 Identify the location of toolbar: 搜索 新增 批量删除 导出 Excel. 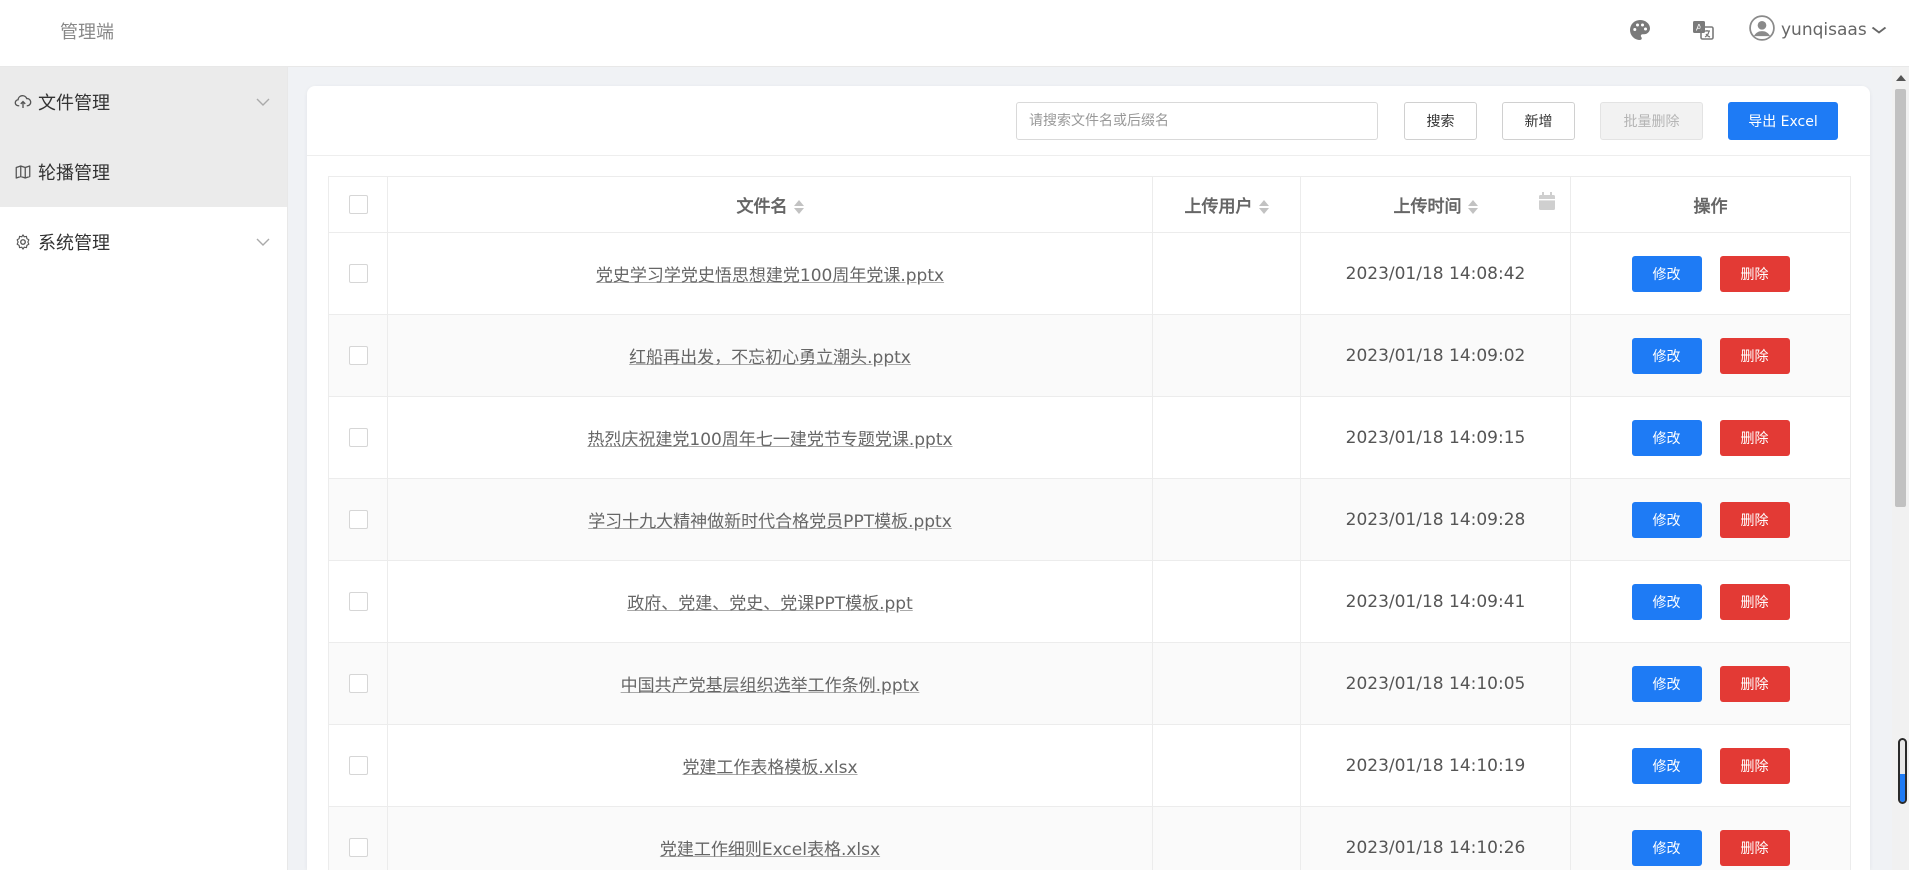
(1088, 121).